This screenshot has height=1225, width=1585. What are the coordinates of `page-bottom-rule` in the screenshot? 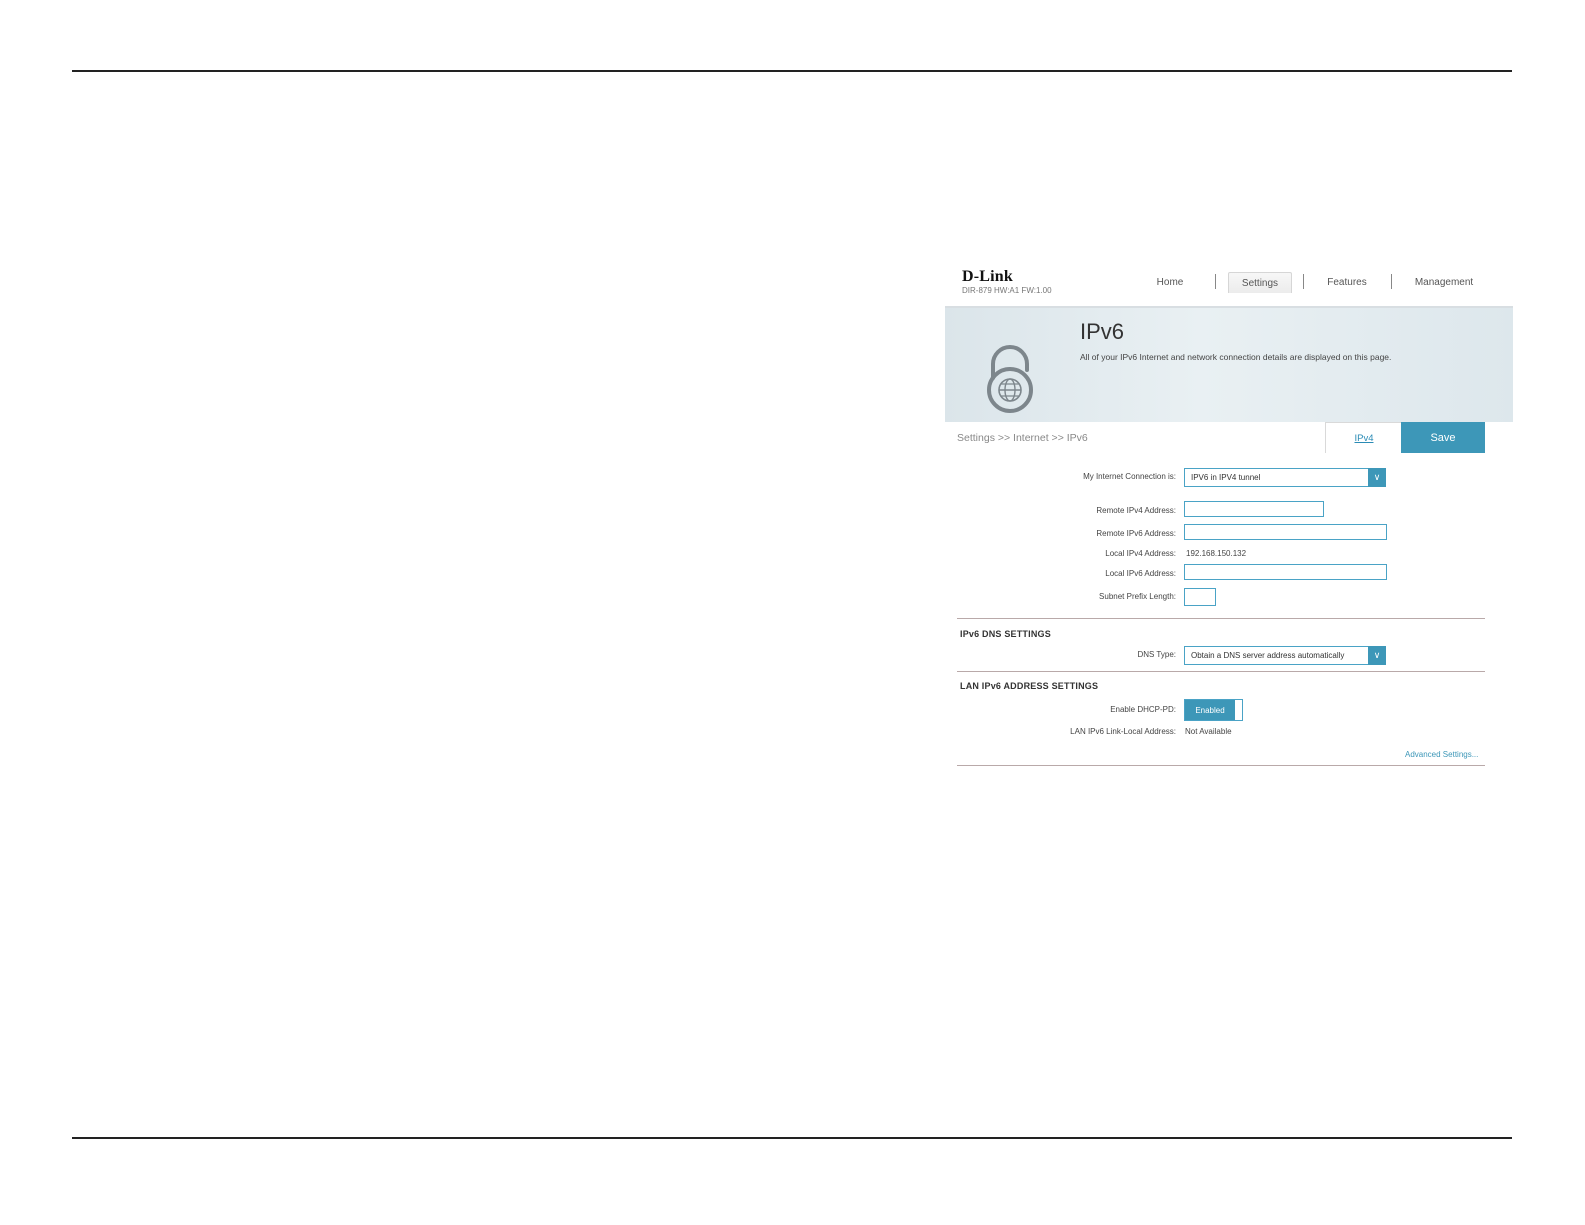 It's located at (792, 1138).